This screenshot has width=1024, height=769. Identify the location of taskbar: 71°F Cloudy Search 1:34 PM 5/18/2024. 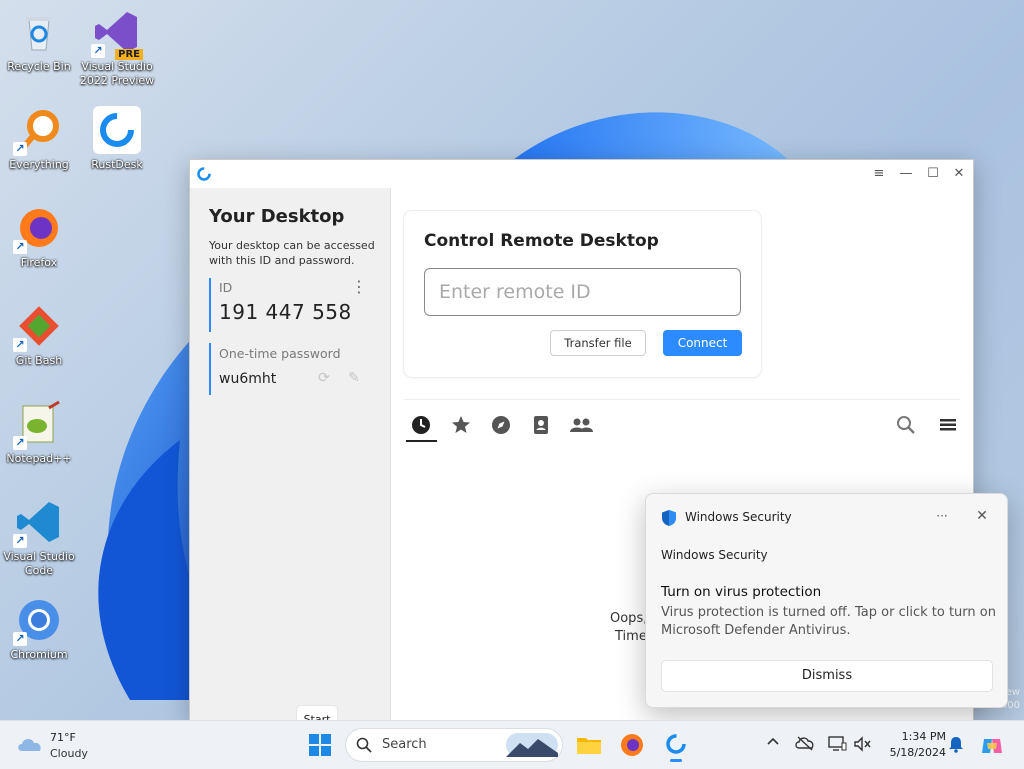
(512, 744).